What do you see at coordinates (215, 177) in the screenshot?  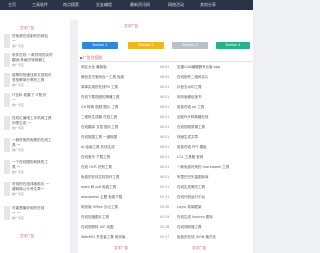 I see `row-right: 阿里巴巴矢量图标库` at bounding box center [215, 177].